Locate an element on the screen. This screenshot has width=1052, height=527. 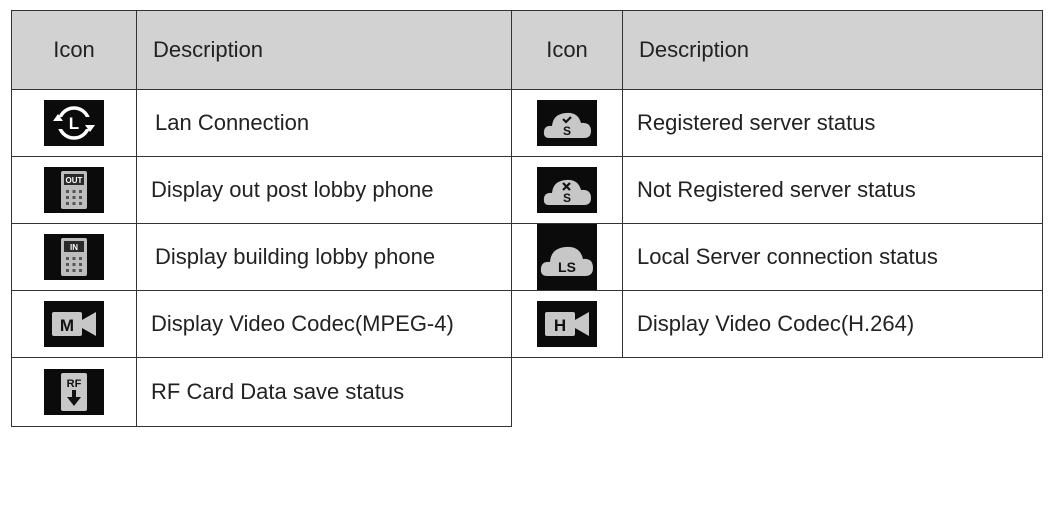
rf-card-save-icon: RF is located at coordinates (74, 392).